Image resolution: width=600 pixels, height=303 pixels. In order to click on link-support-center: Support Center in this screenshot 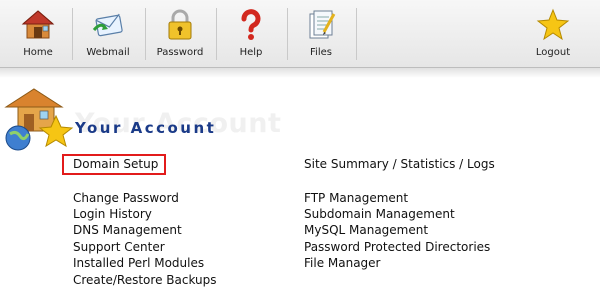, I will do `click(119, 247)`.